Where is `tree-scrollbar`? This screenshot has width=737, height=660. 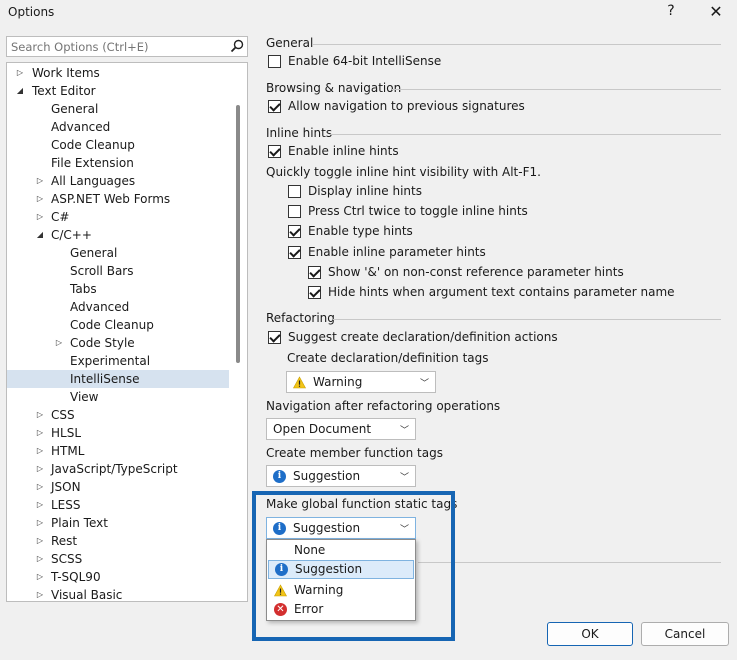
tree-scrollbar is located at coordinates (238, 234).